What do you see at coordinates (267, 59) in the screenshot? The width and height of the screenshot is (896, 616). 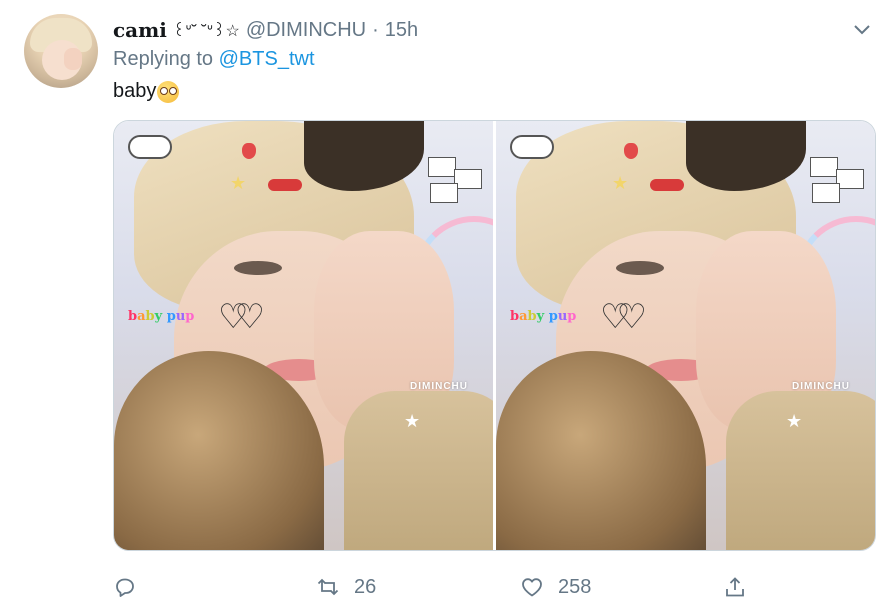 I see `replying-to-mention: @BTS_twt` at bounding box center [267, 59].